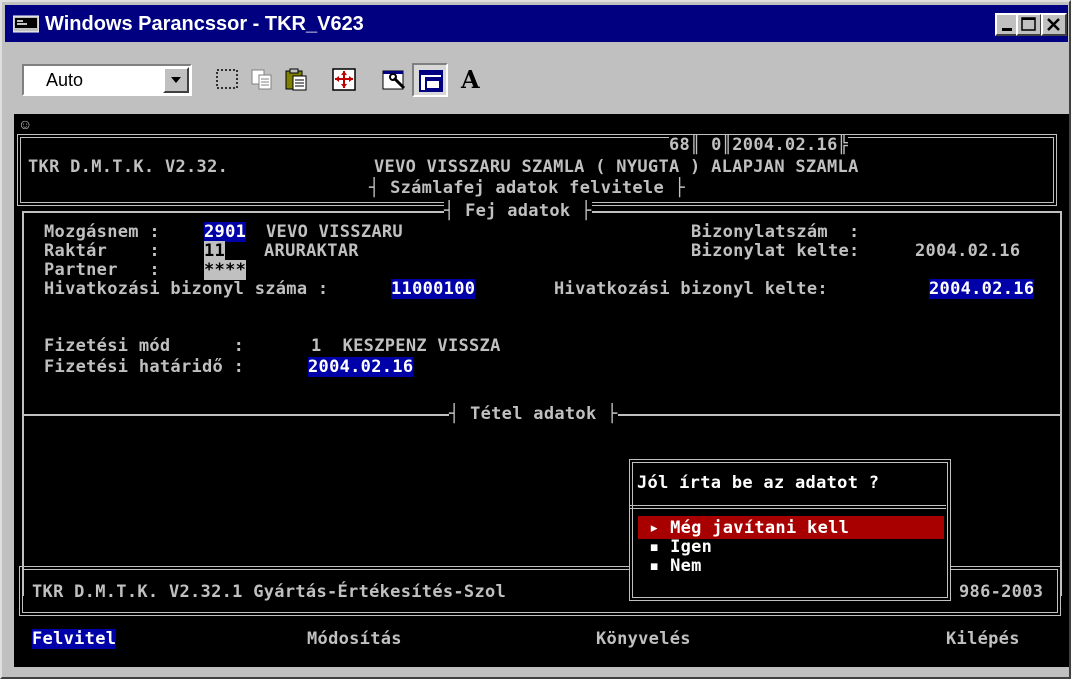 This screenshot has width=1071, height=679. I want to click on mark-button, so click(228, 80).